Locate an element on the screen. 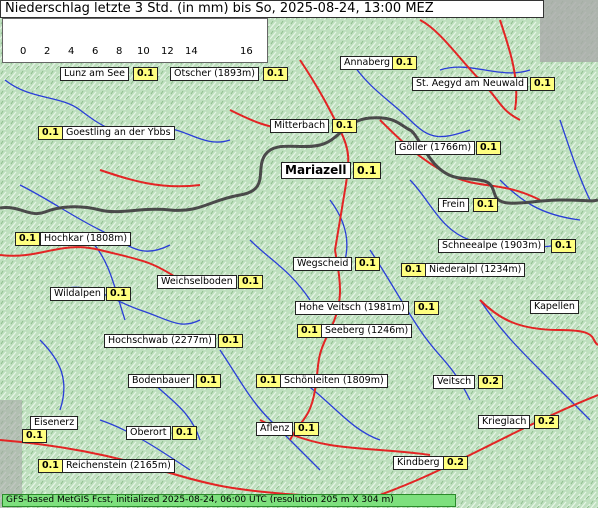 The image size is (598, 508). legend-tick: 4 is located at coordinates (71, 51).